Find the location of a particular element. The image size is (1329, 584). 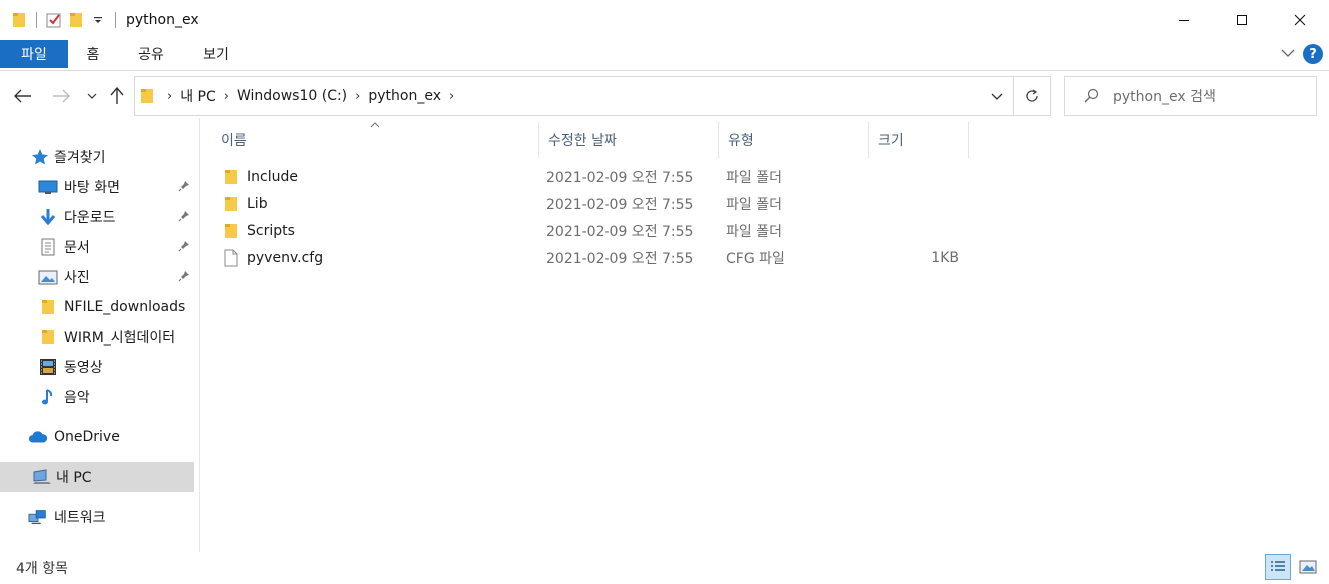

search-icon is located at coordinates (1091, 96).